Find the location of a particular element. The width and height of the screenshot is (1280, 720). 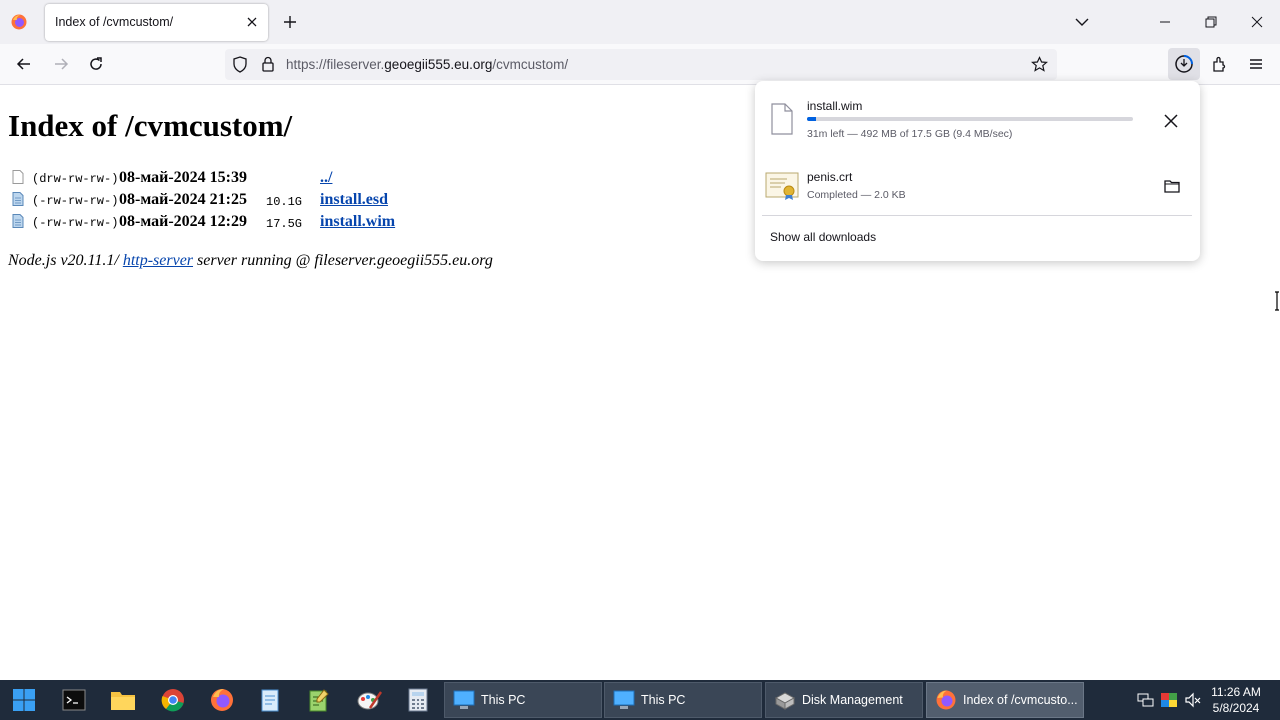

text-cursor-icon is located at coordinates (1277, 301).